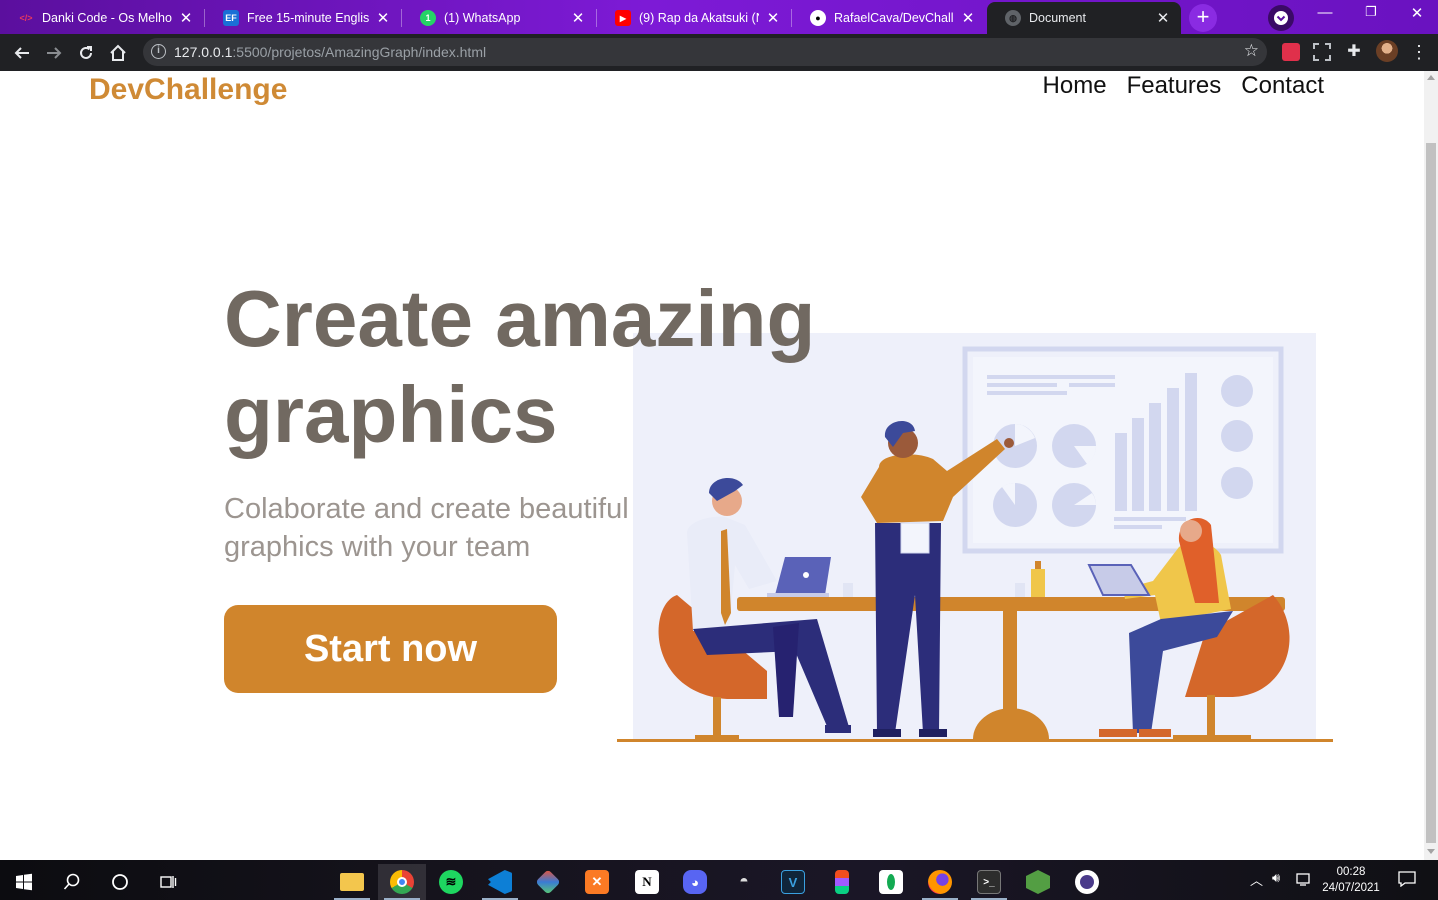 The image size is (1438, 900). Describe the element at coordinates (1431, 493) in the screenshot. I see `scrollbar-thumb` at that location.